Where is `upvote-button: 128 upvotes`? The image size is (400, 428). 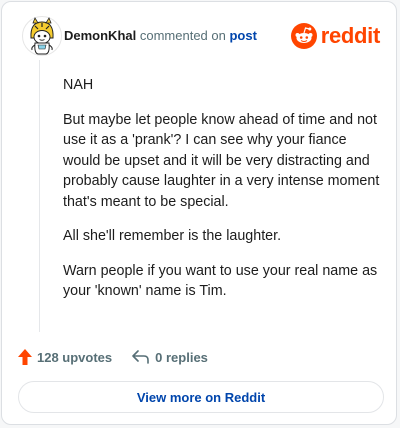
upvote-button: 128 upvotes is located at coordinates (65, 357).